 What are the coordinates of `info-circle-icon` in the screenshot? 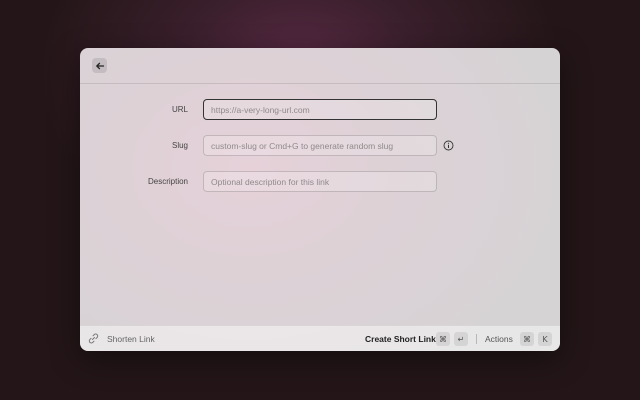 It's located at (448, 145).